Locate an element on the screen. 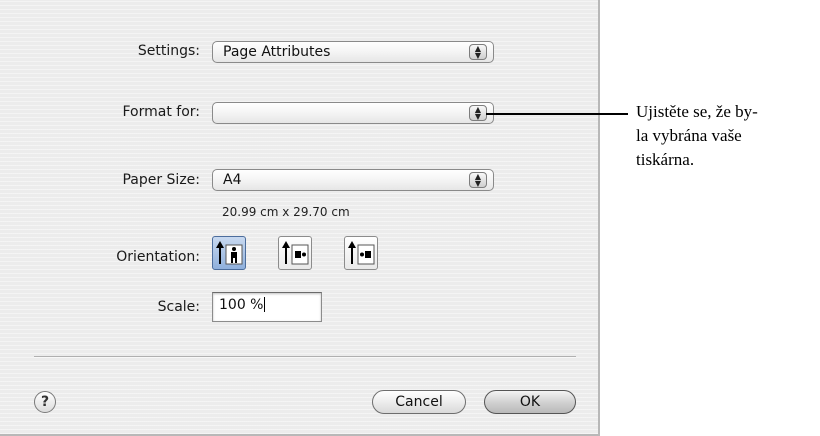  landscape-right-orientation-icon is located at coordinates (361, 253).